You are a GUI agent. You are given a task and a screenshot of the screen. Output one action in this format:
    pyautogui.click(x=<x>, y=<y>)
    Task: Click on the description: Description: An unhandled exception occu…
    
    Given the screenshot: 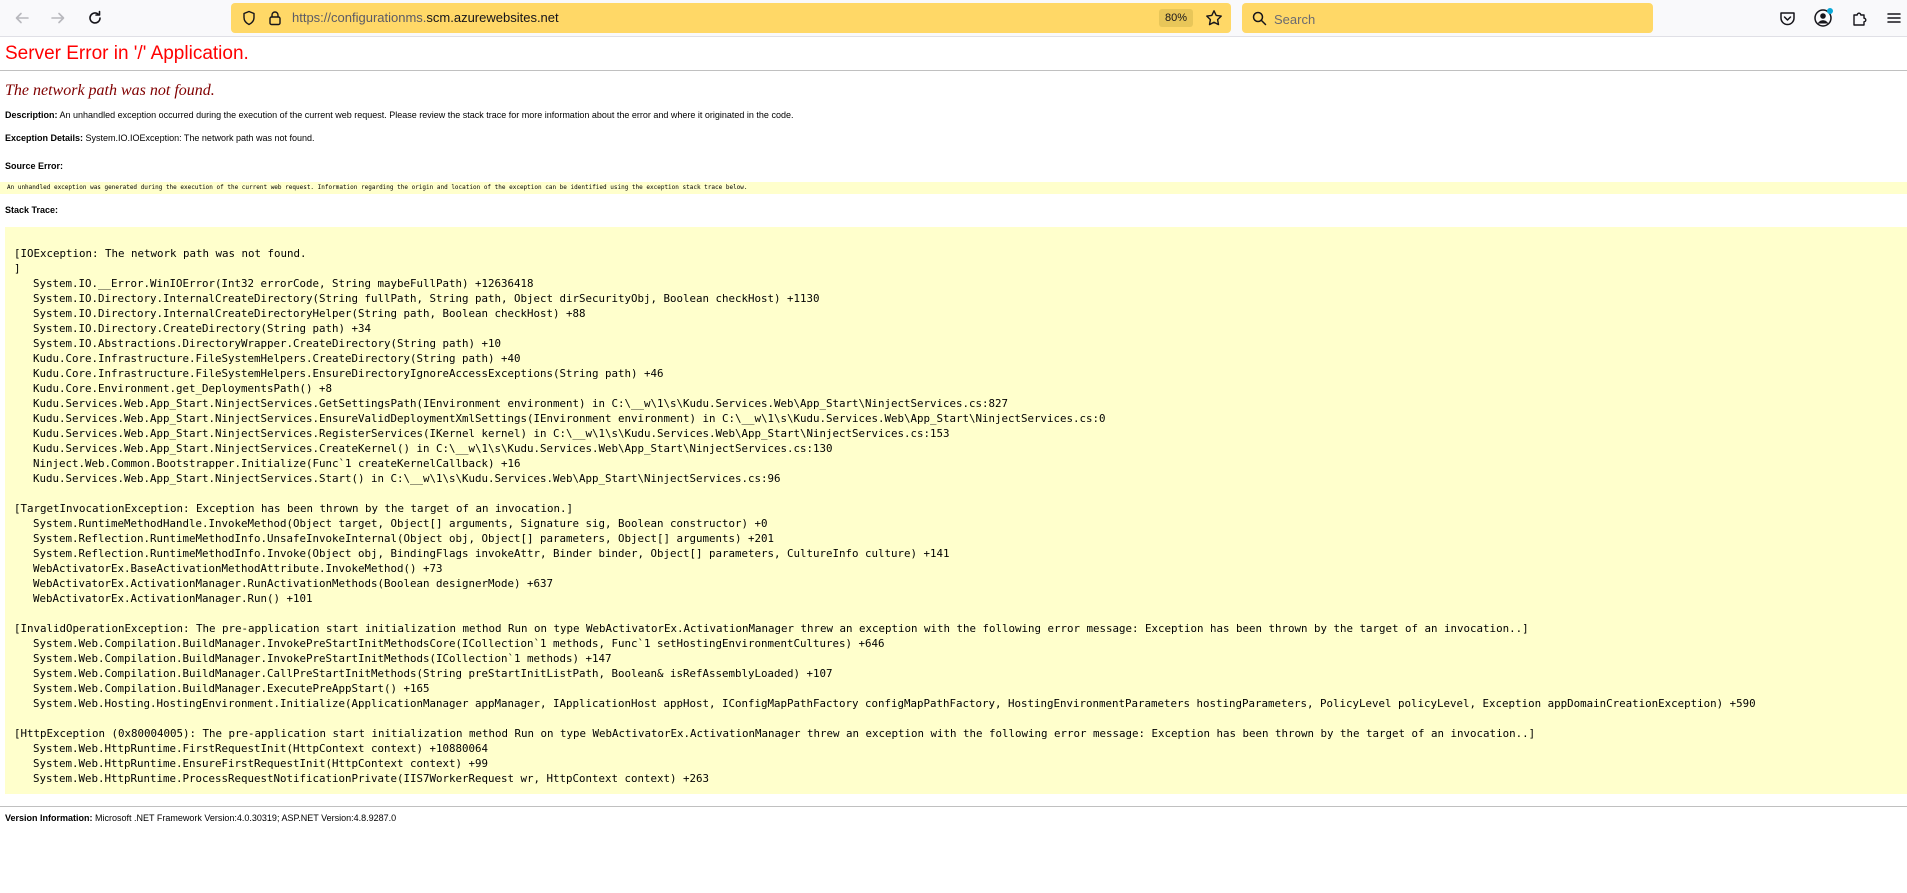 What is the action you would take?
    pyautogui.click(x=956, y=115)
    